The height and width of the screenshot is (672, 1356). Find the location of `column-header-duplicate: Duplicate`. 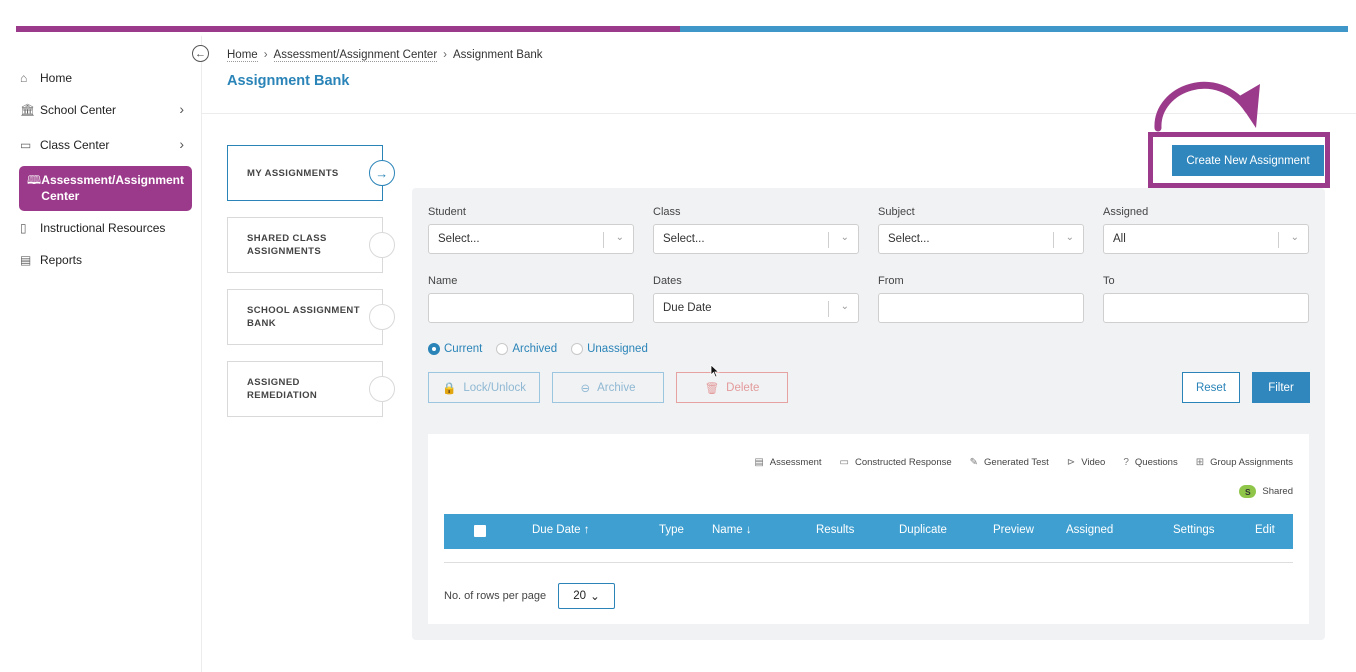

column-header-duplicate: Duplicate is located at coordinates (923, 530).